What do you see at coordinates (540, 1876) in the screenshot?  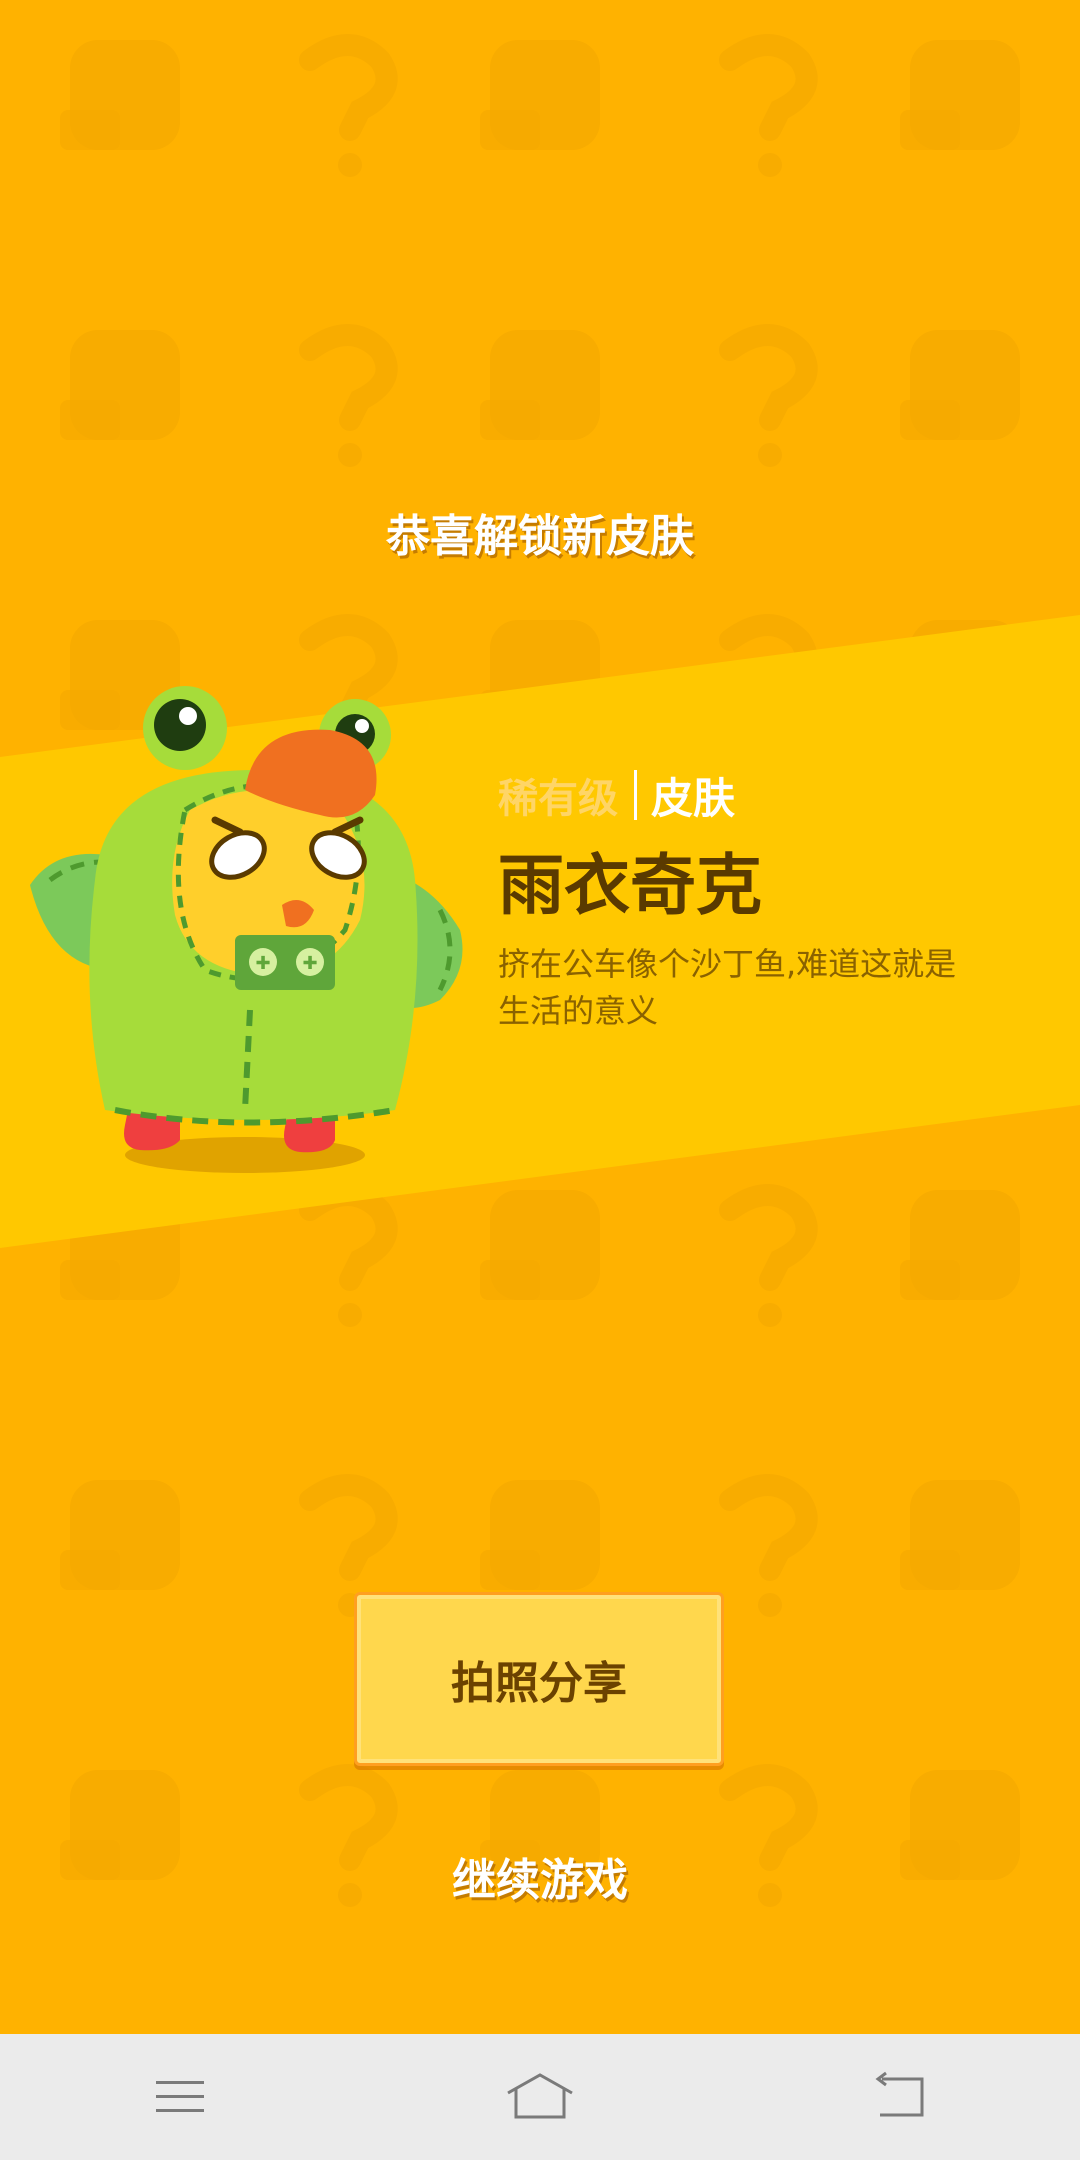 I see `continue-game-button: 继续游戏` at bounding box center [540, 1876].